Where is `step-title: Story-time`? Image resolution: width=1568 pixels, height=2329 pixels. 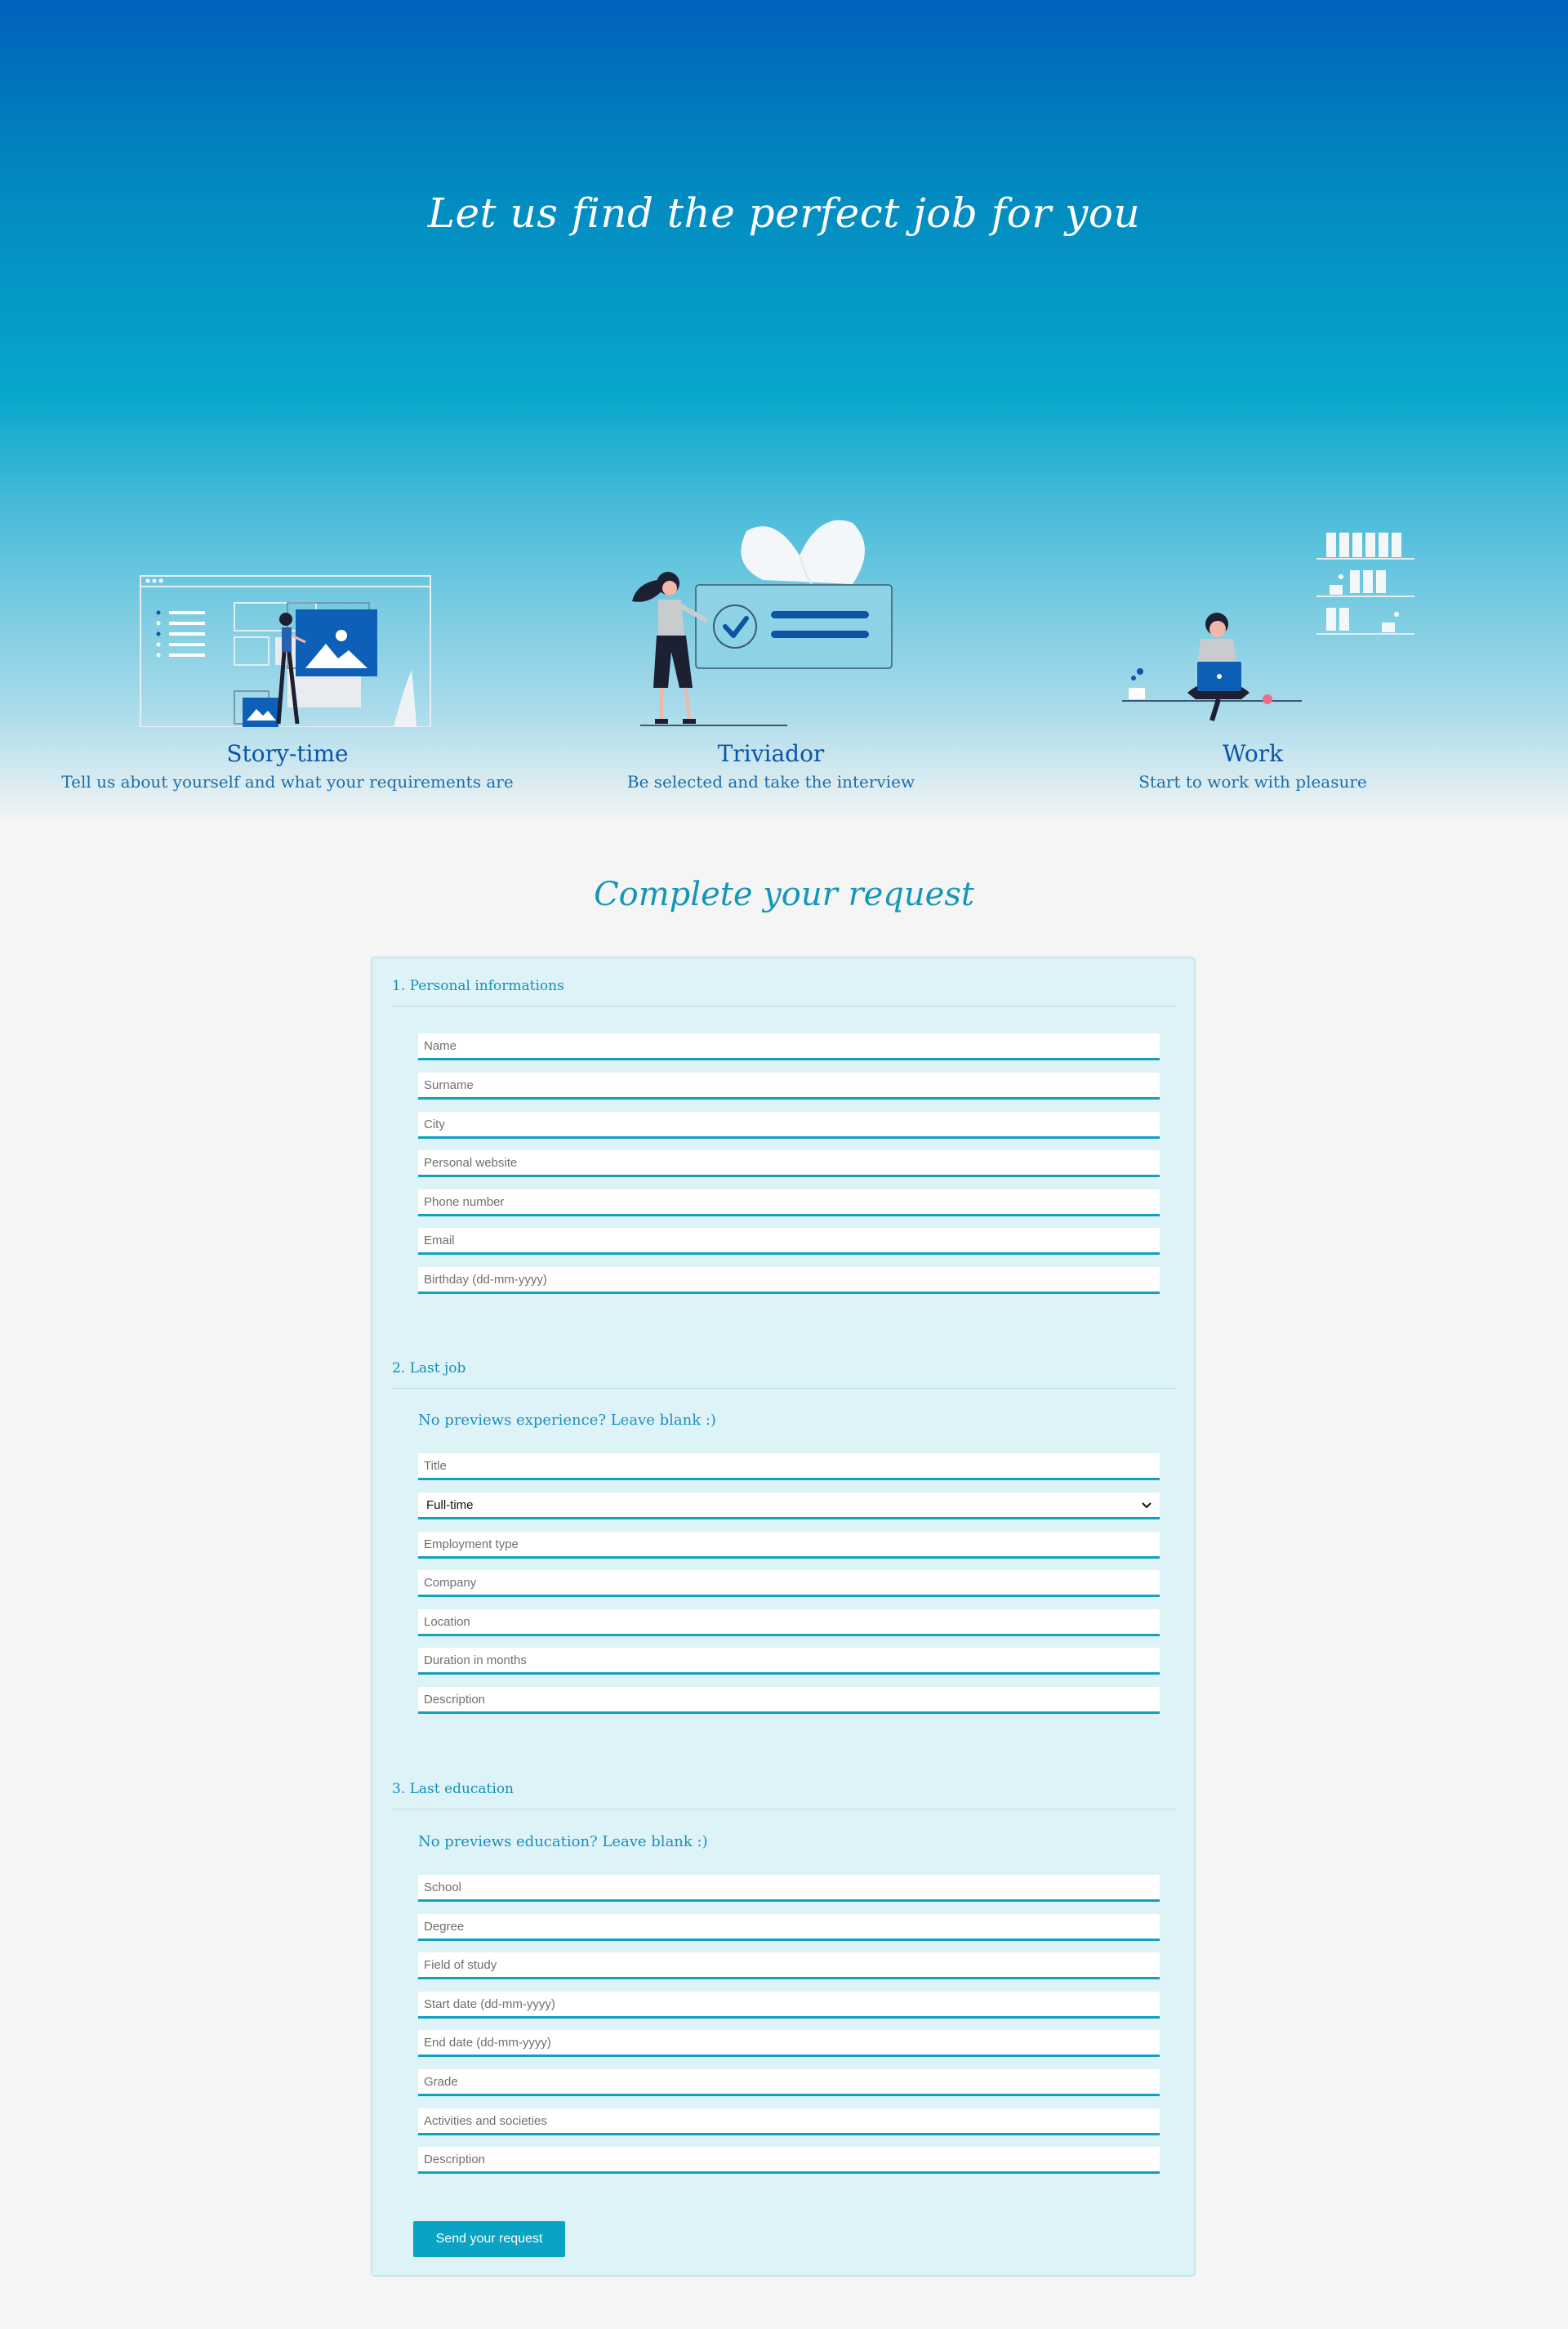 step-title: Story-time is located at coordinates (287, 754).